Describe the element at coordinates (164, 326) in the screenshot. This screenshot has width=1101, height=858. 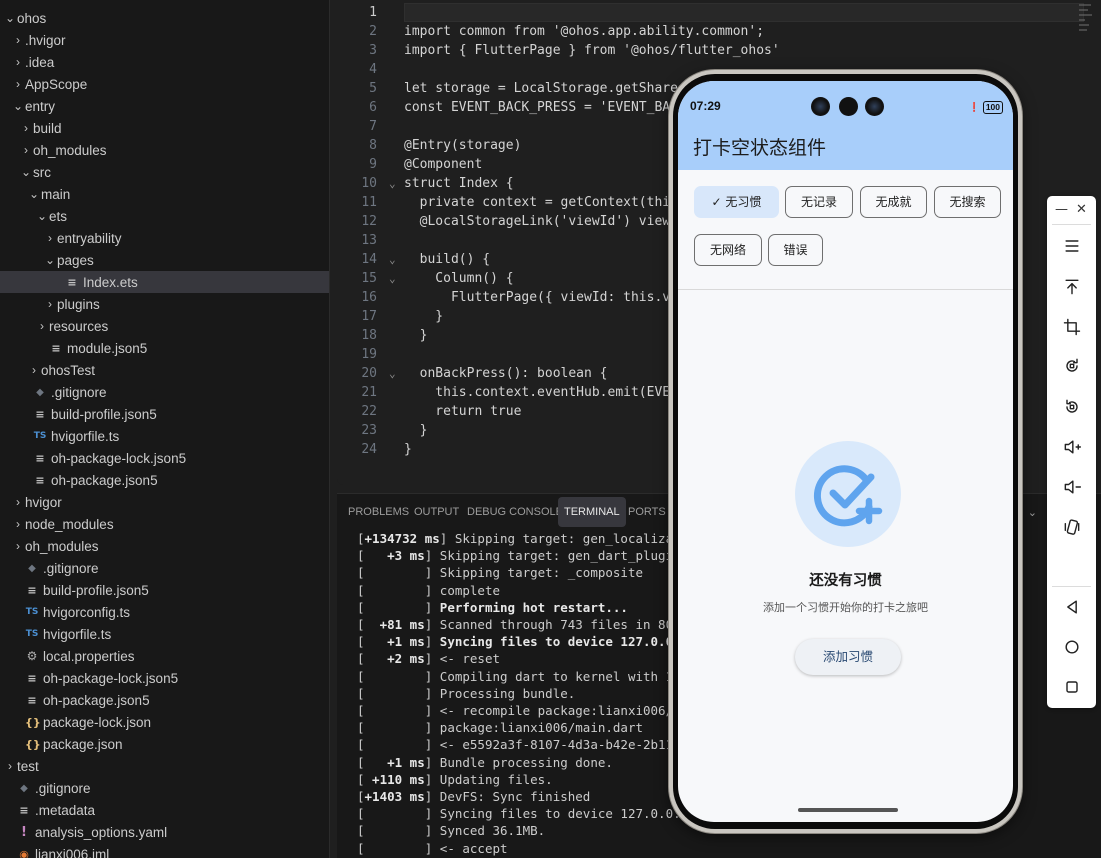
I see `explorer-item: › resources` at that location.